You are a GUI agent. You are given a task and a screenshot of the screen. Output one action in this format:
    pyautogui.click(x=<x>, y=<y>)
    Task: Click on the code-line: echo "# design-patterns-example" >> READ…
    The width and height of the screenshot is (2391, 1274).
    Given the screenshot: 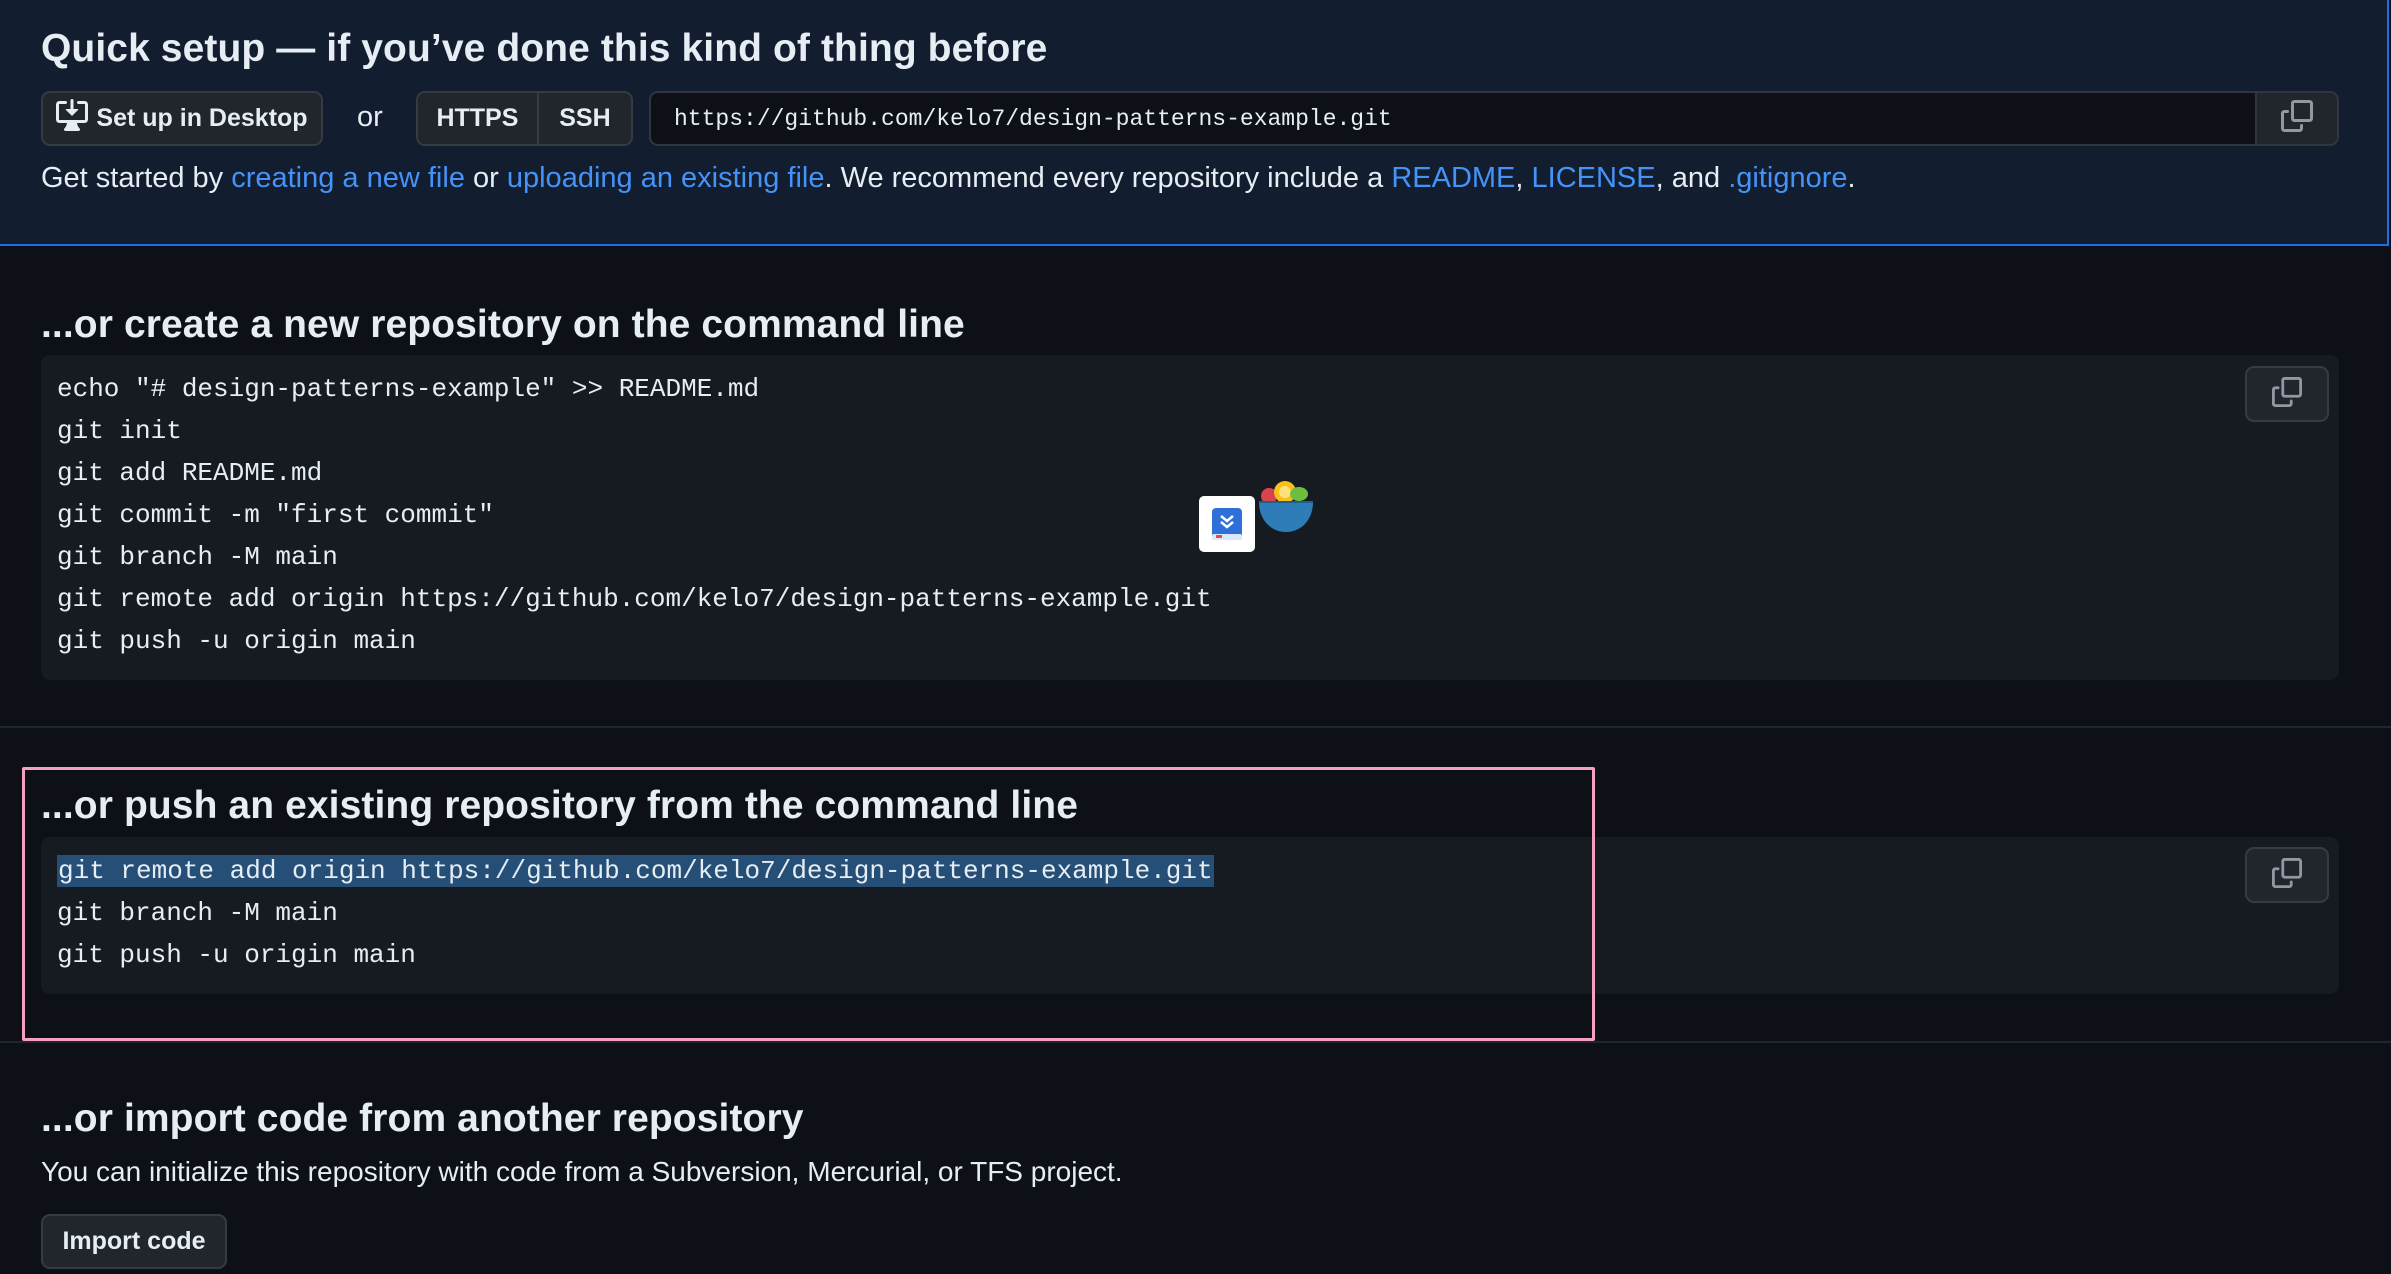 What is the action you would take?
    pyautogui.click(x=408, y=389)
    